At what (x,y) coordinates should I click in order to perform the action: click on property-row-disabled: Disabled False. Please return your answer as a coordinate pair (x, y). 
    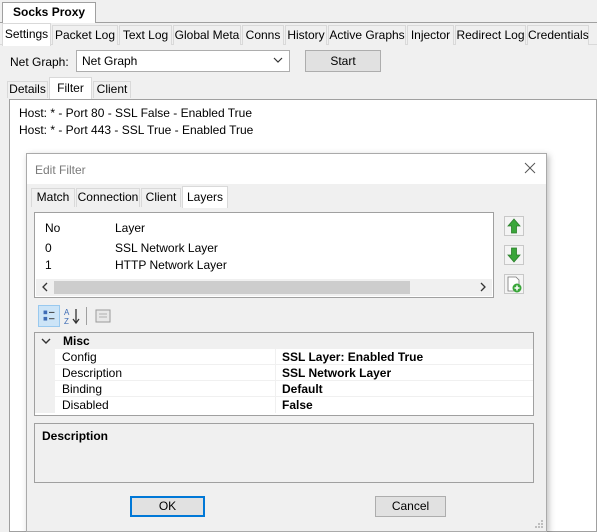
    Looking at the image, I should click on (284, 405).